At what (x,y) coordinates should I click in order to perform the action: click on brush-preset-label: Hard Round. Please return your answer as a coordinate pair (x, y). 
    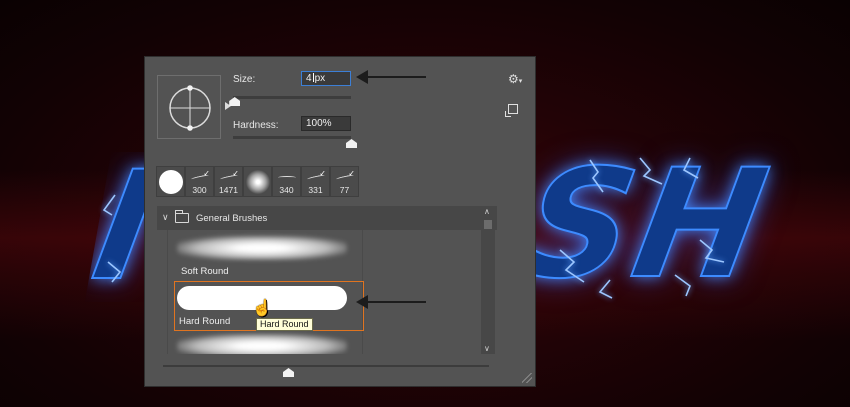
    Looking at the image, I should click on (205, 321).